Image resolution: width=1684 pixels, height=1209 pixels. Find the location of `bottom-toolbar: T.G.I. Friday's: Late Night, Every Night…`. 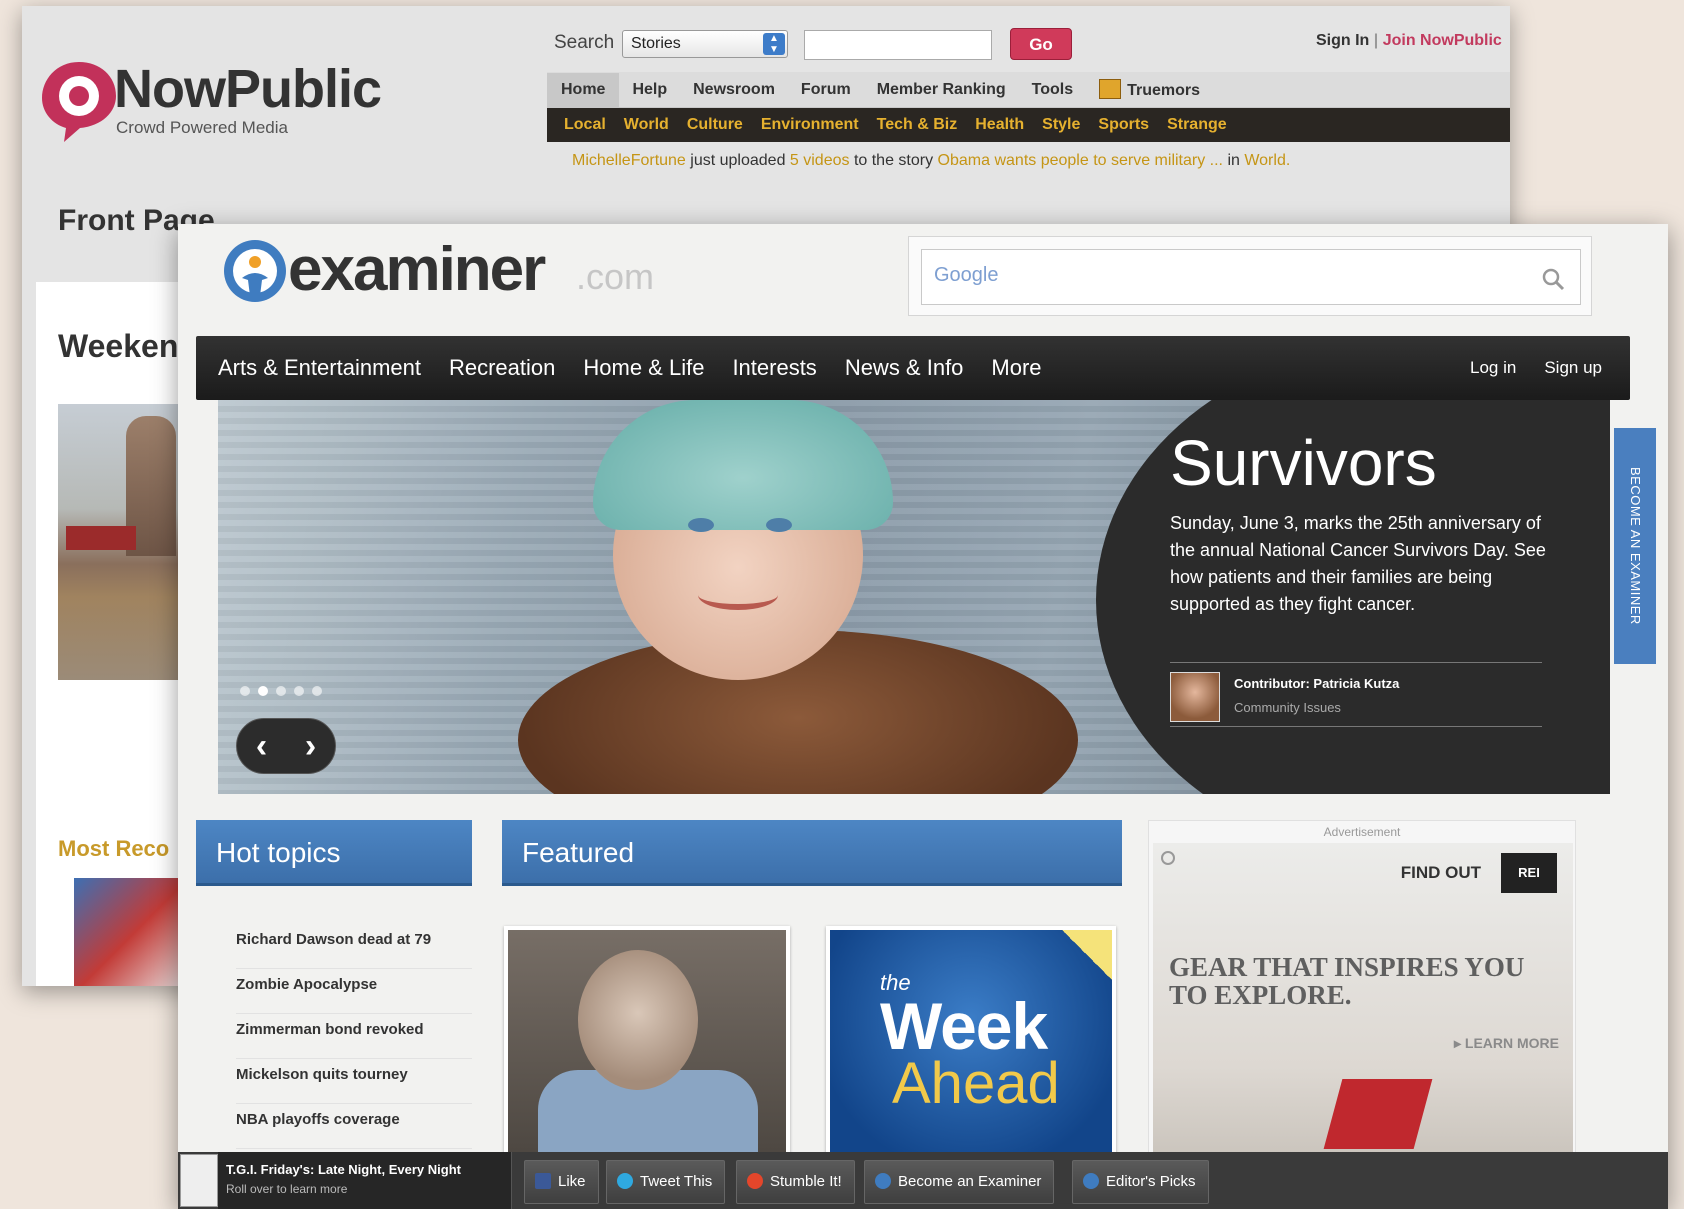

bottom-toolbar: T.G.I. Friday's: Late Night, Every Night… is located at coordinates (923, 1180).